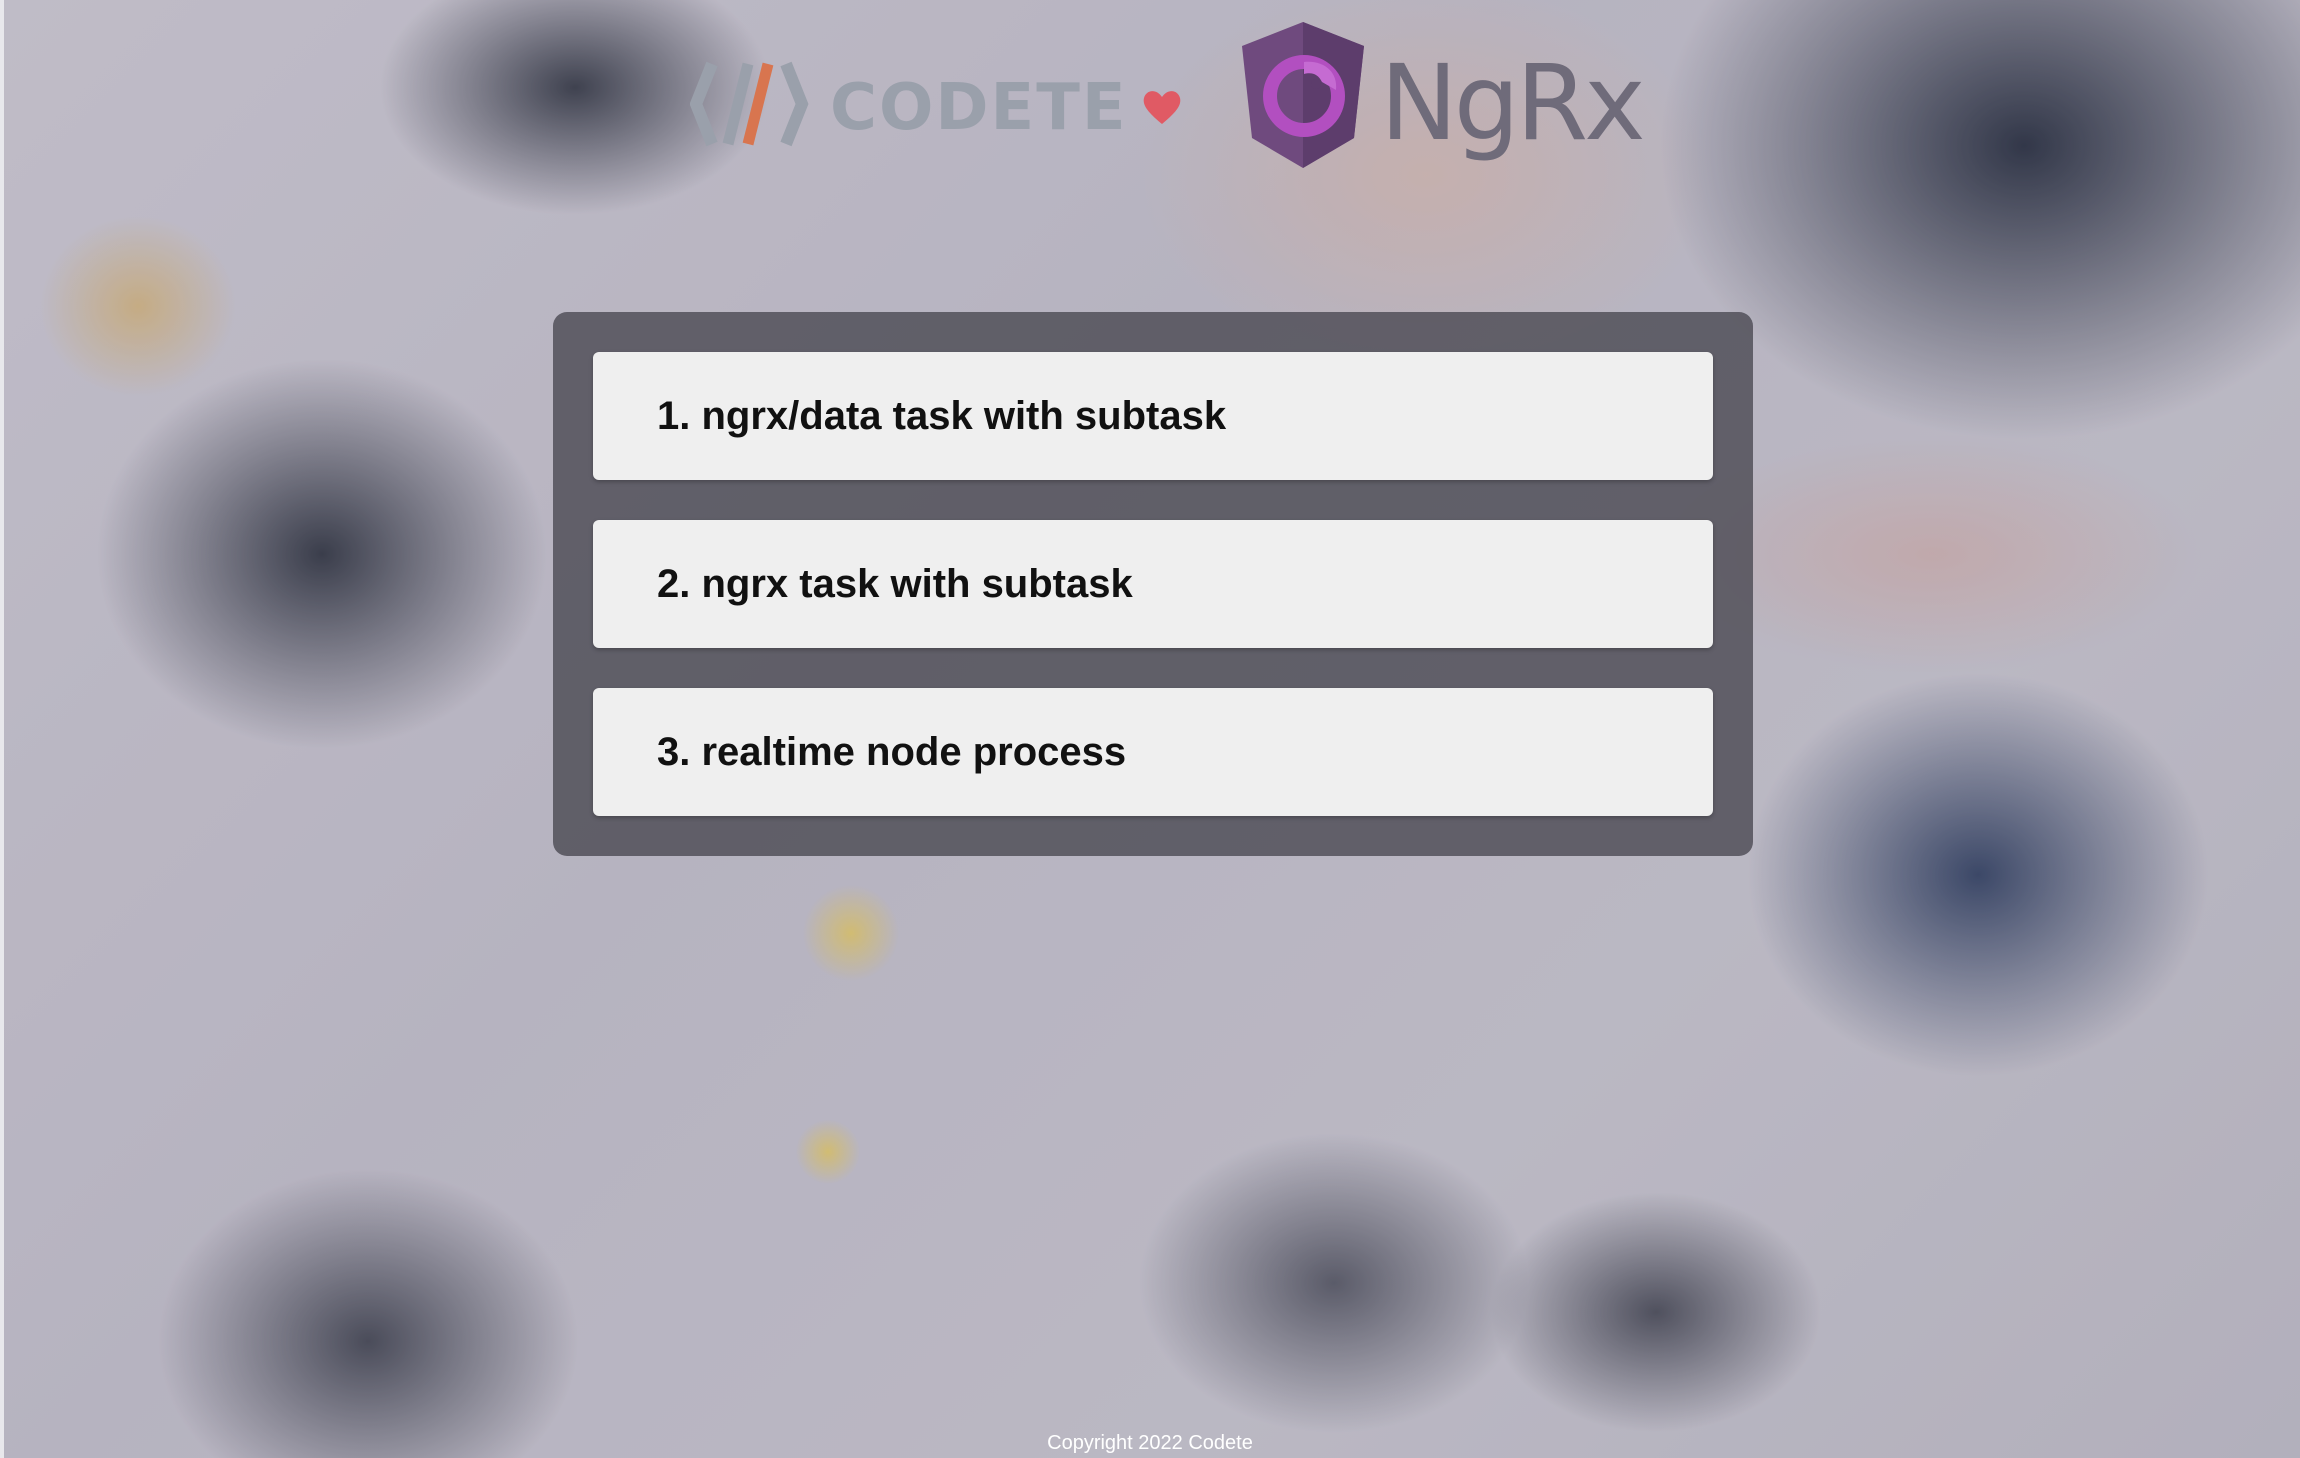 This screenshot has height=1458, width=2300. I want to click on task-item-label: 1. ngrx/data task with subtask, so click(941, 416).